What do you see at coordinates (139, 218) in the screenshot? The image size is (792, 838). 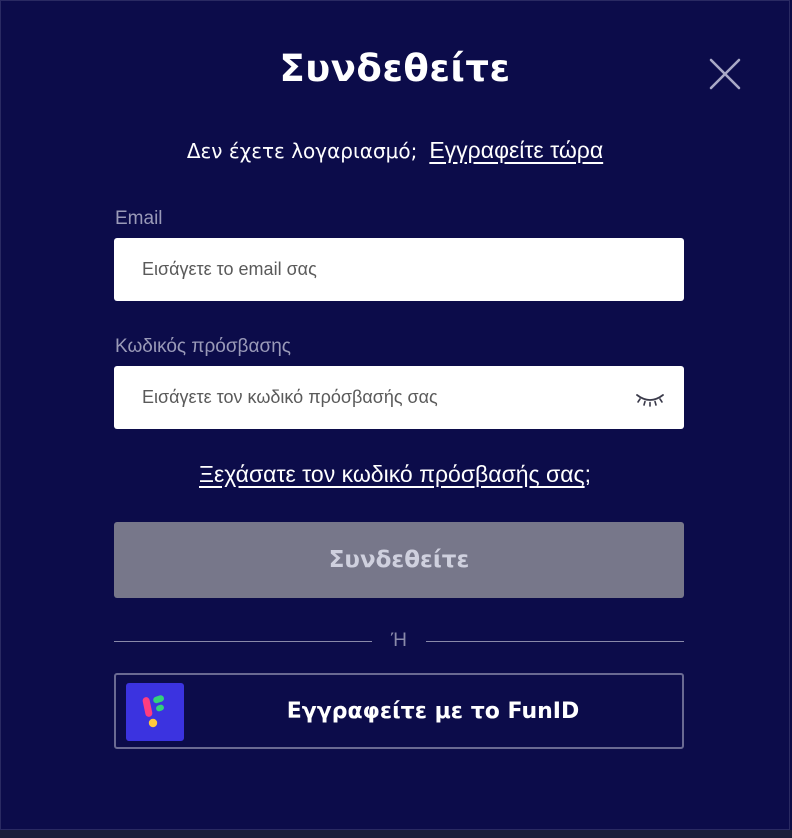 I see `email-label: Email` at bounding box center [139, 218].